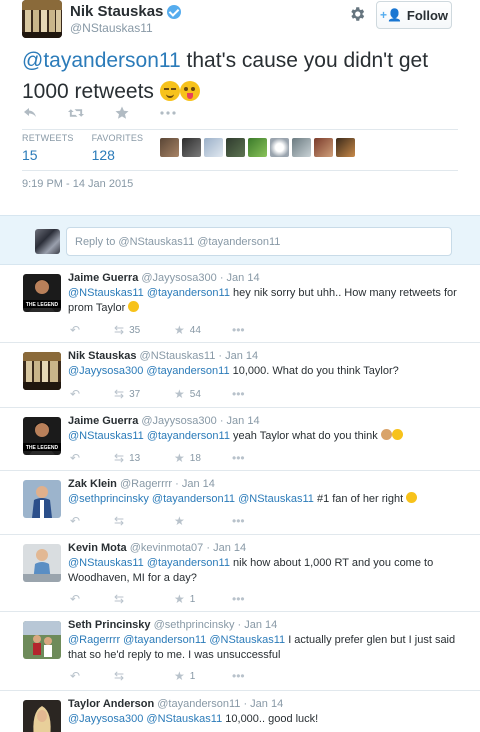  What do you see at coordinates (97, 548) in the screenshot?
I see `reply-author-name: Kevin Mota` at bounding box center [97, 548].